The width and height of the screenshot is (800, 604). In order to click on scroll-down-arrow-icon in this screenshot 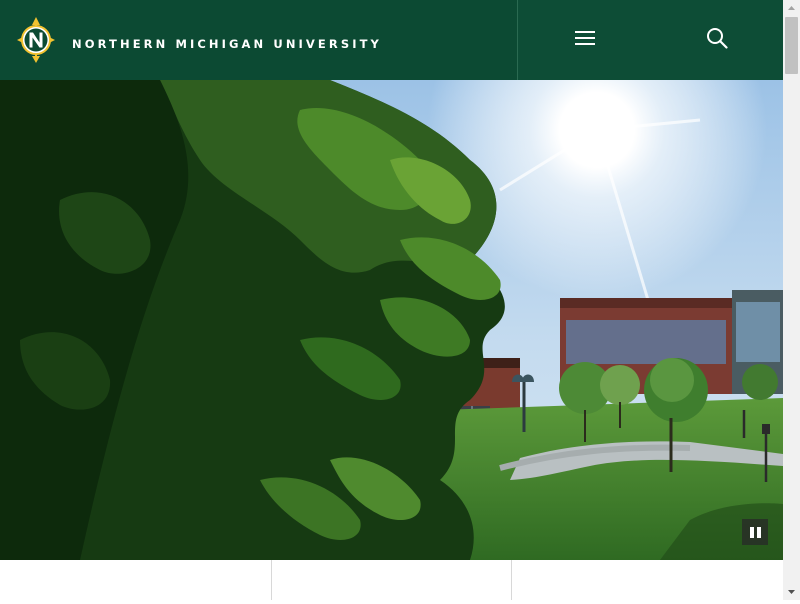, I will do `click(791, 591)`.